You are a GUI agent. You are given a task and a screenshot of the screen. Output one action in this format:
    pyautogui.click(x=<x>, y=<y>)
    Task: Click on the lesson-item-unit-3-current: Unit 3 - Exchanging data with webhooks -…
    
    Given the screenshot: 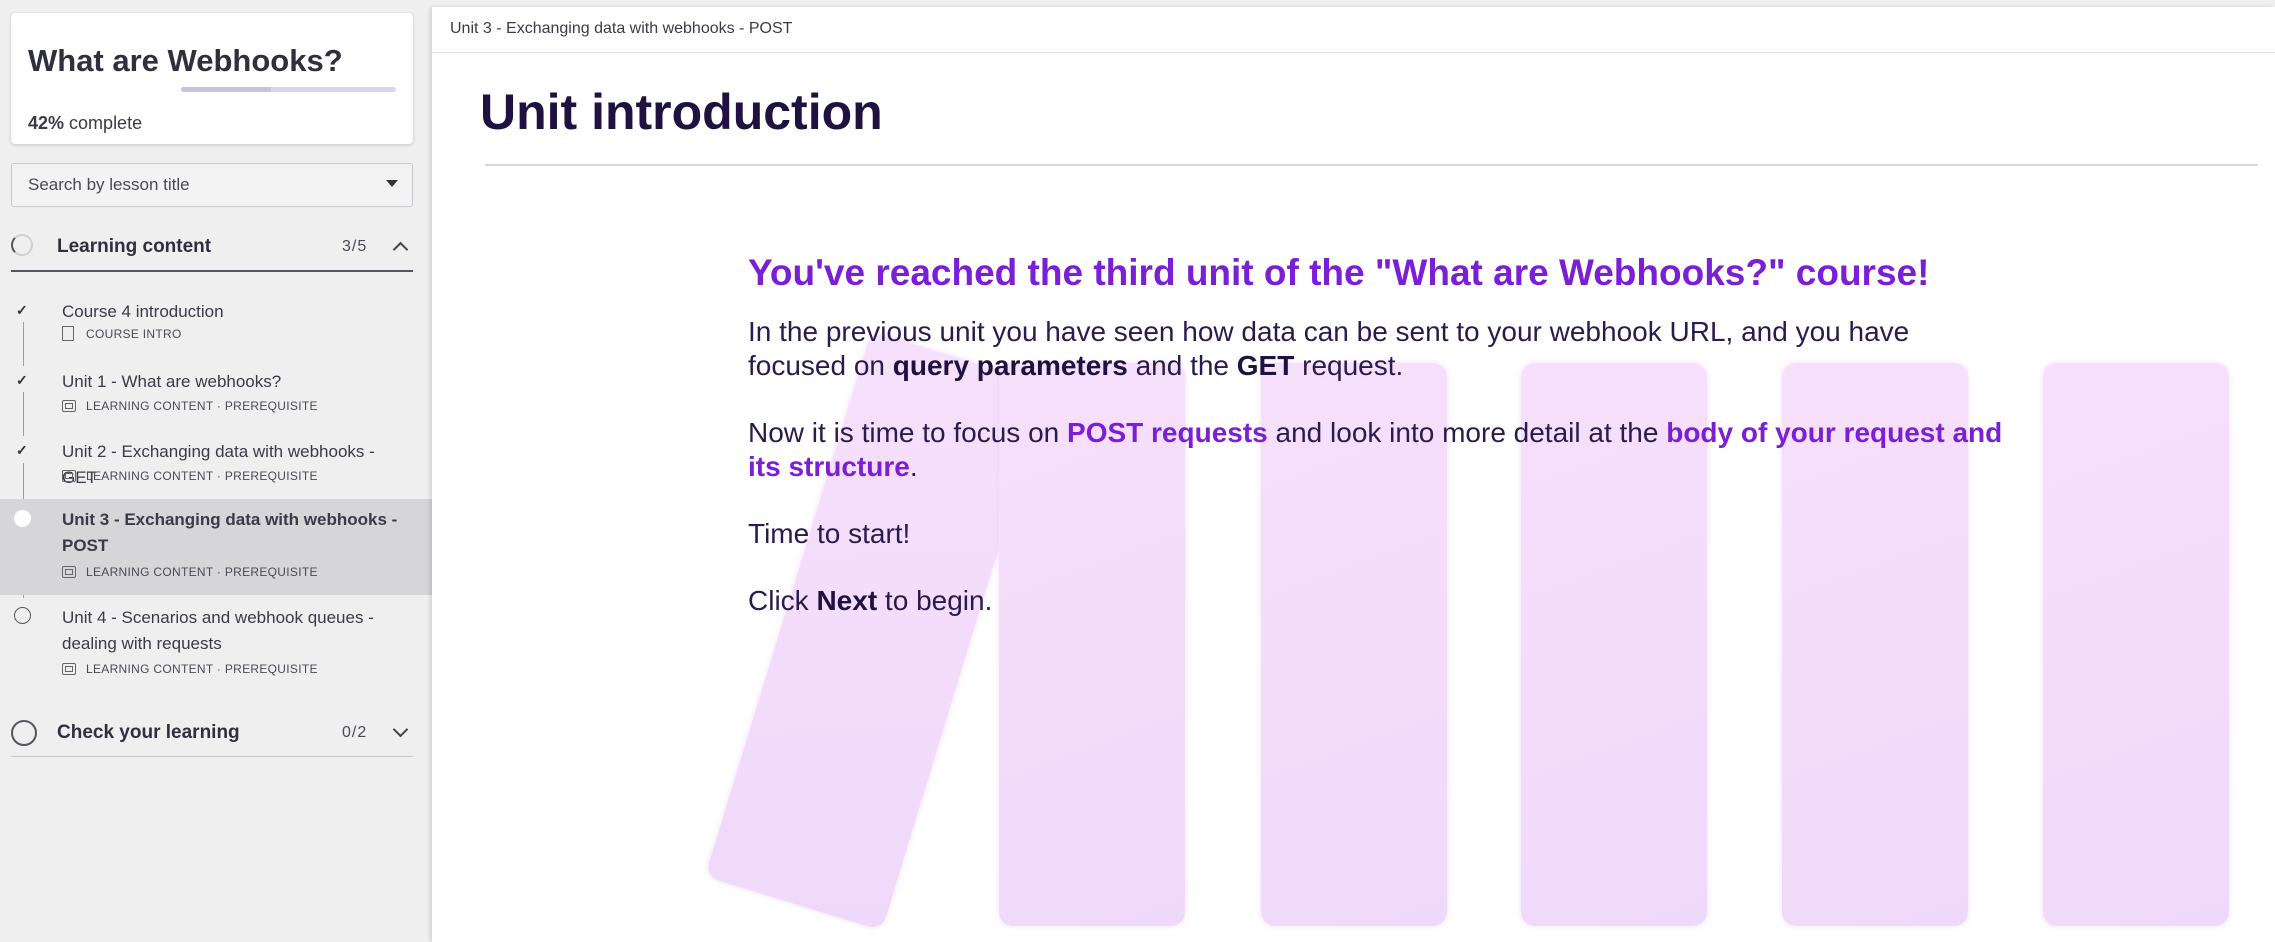 What is the action you would take?
    pyautogui.click(x=216, y=547)
    